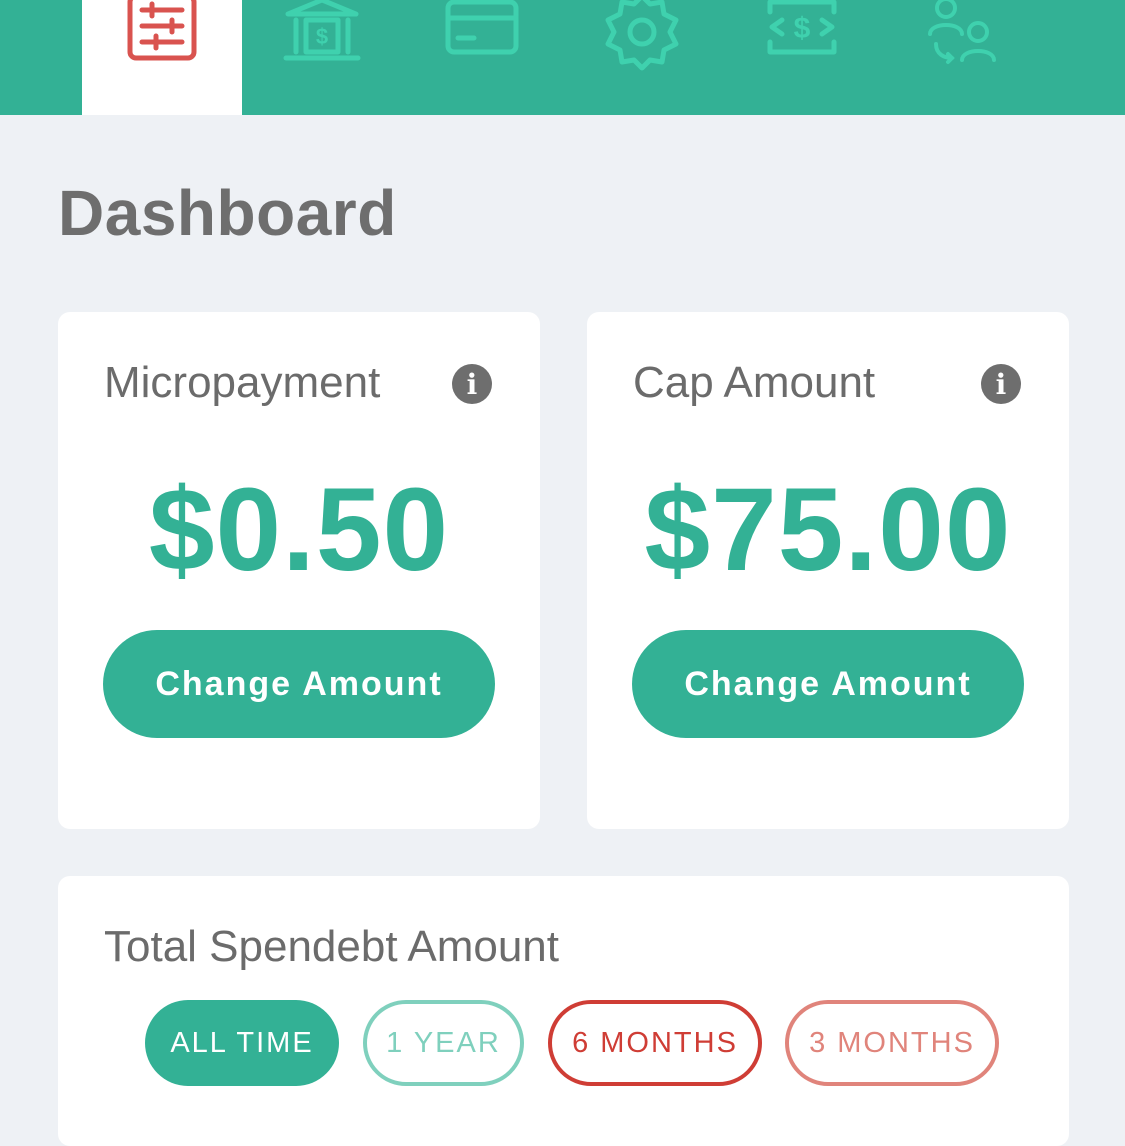 The width and height of the screenshot is (1125, 1146). I want to click on period-6-months: 6 MONTHS, so click(655, 1043).